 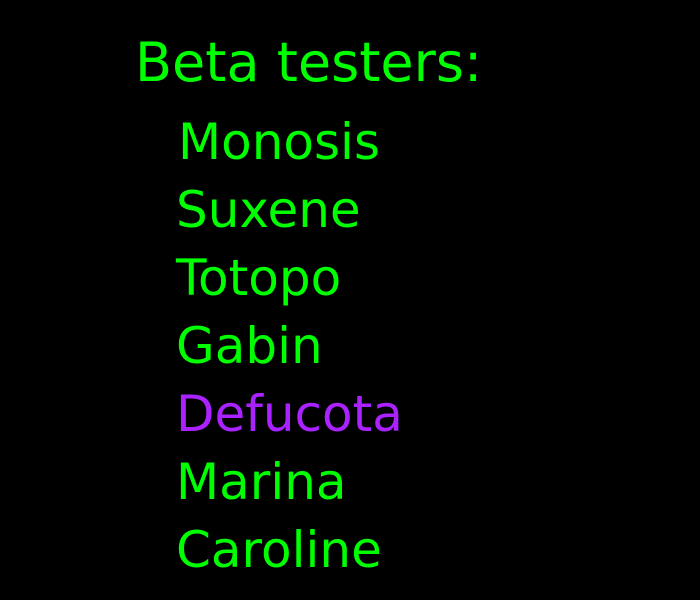 What do you see at coordinates (279, 550) in the screenshot?
I see `tester-name: Caroline` at bounding box center [279, 550].